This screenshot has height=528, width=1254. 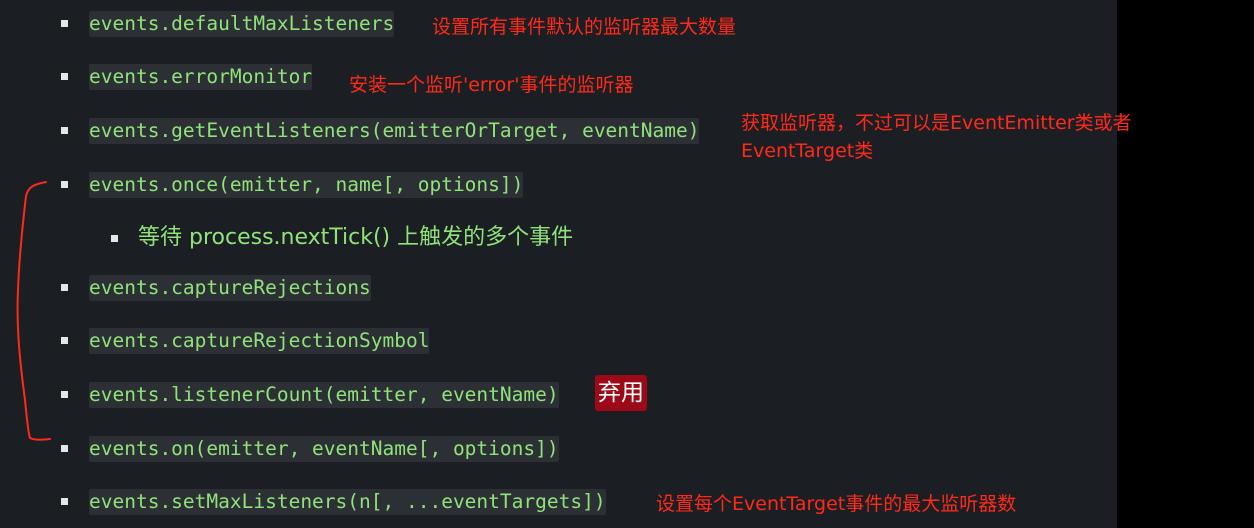 What do you see at coordinates (558, 341) in the screenshot?
I see `list-item: events.captureRejectionSymbol` at bounding box center [558, 341].